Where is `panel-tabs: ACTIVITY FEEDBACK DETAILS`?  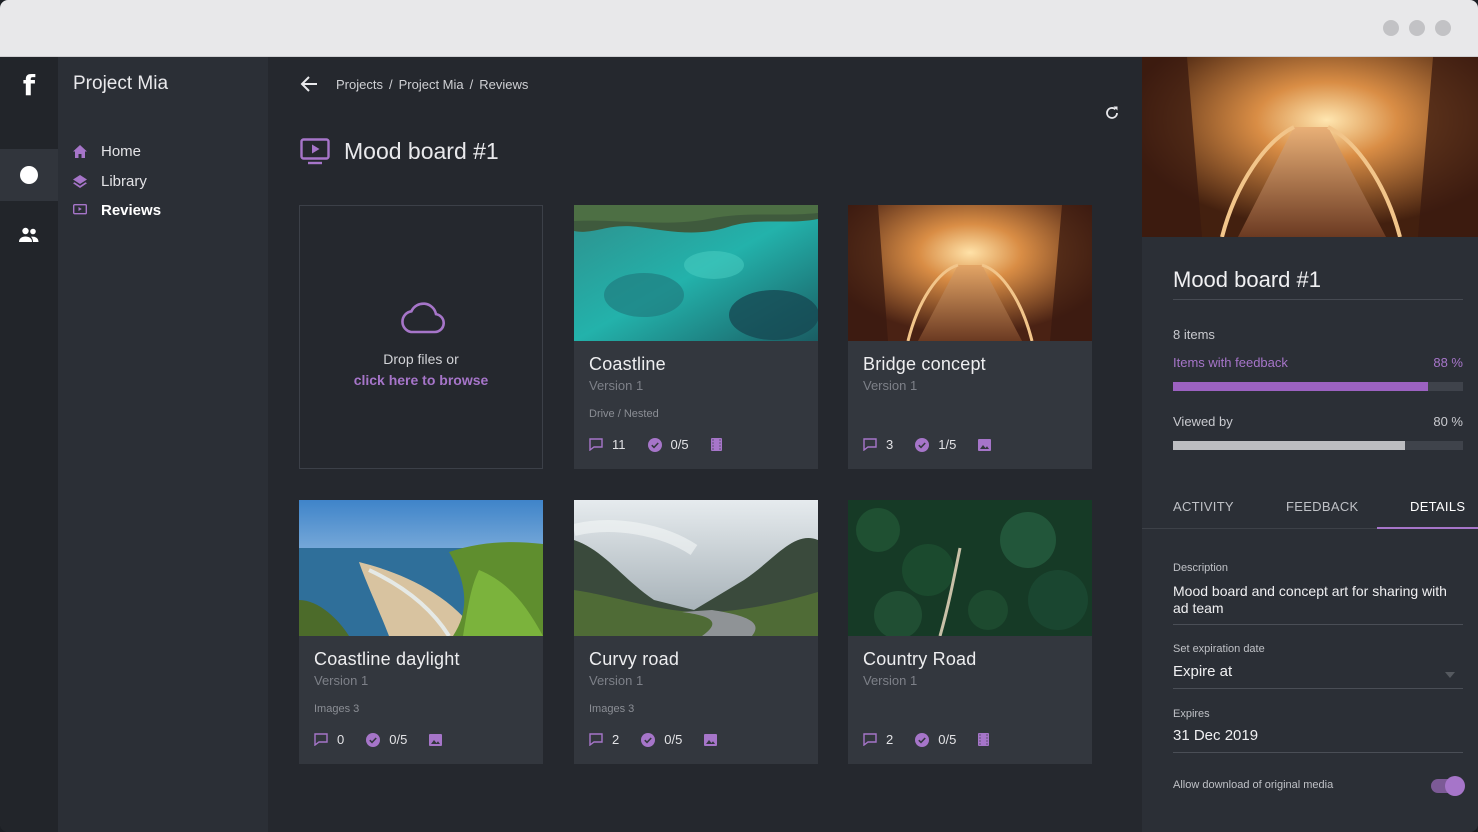 panel-tabs: ACTIVITY FEEDBACK DETAILS is located at coordinates (1310, 508).